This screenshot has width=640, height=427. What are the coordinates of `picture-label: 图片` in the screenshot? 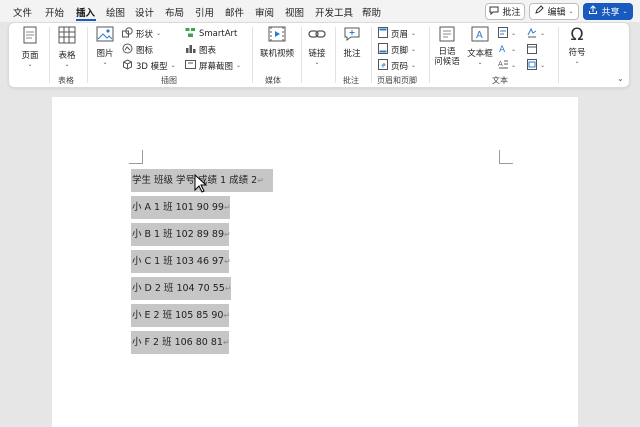 It's located at (105, 54).